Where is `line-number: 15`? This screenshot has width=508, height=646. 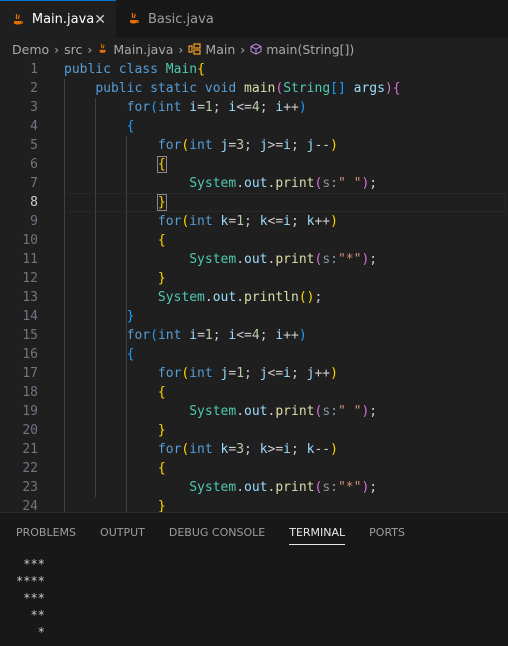 line-number: 15 is located at coordinates (30, 335).